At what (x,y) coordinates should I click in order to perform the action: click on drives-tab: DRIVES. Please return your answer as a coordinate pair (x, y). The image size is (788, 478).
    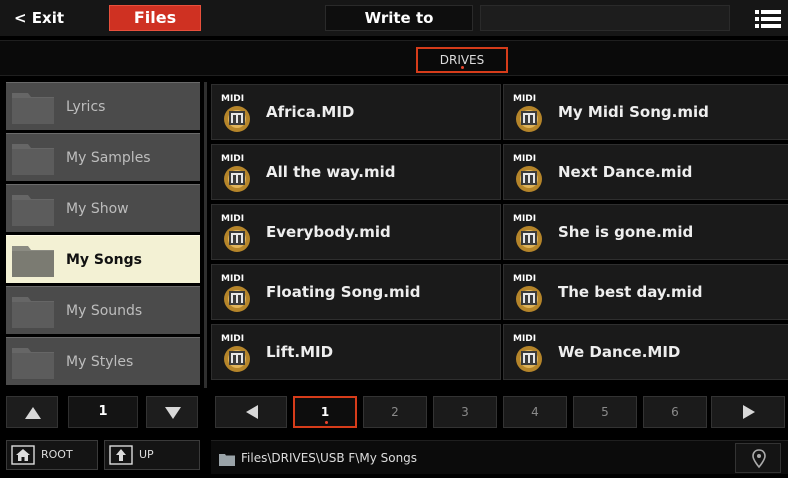
    Looking at the image, I should click on (462, 60).